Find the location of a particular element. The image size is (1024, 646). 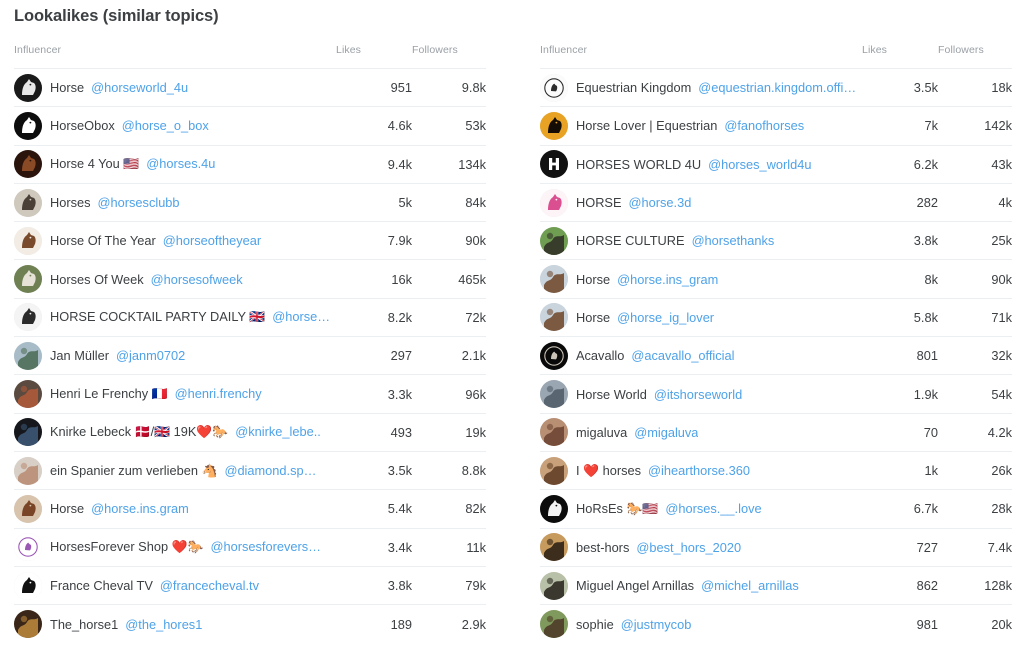

table-row: The_horse1 @the_hores1 189 2.9k is located at coordinates (250, 623).